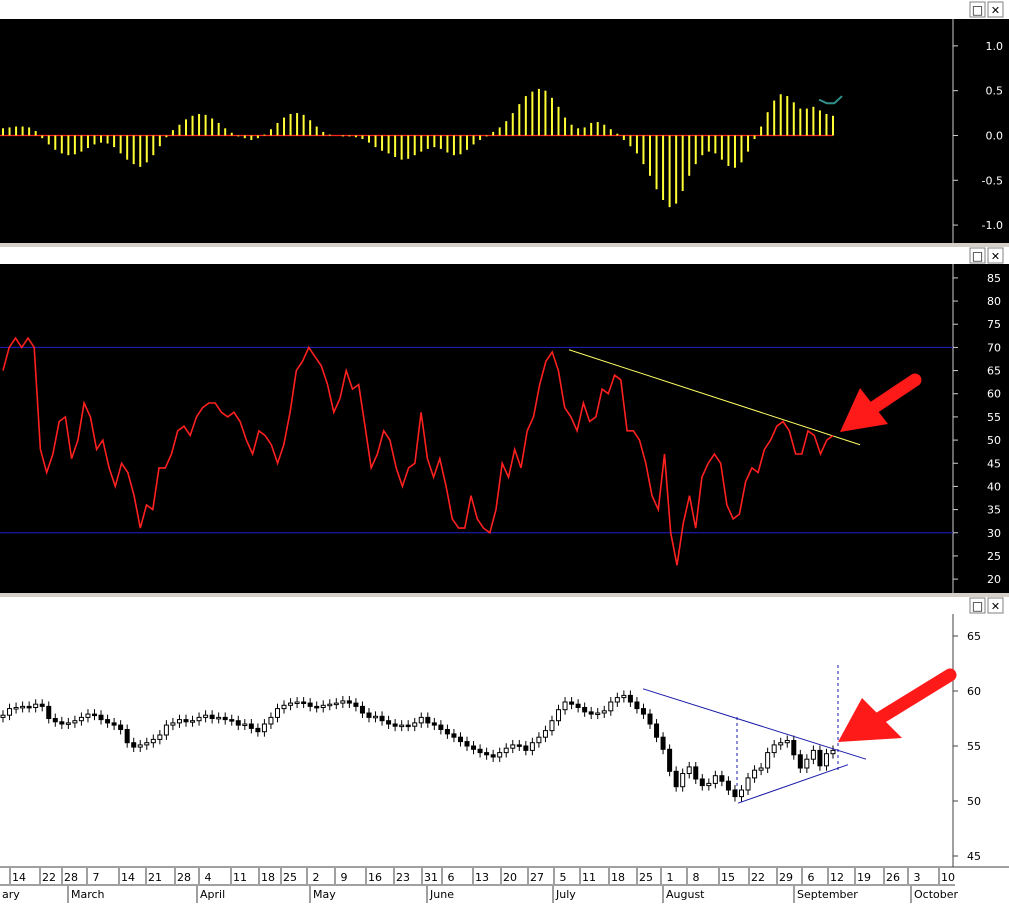 The width and height of the screenshot is (1009, 907). I want to click on y-tick-label: -0.5, so click(992, 180).